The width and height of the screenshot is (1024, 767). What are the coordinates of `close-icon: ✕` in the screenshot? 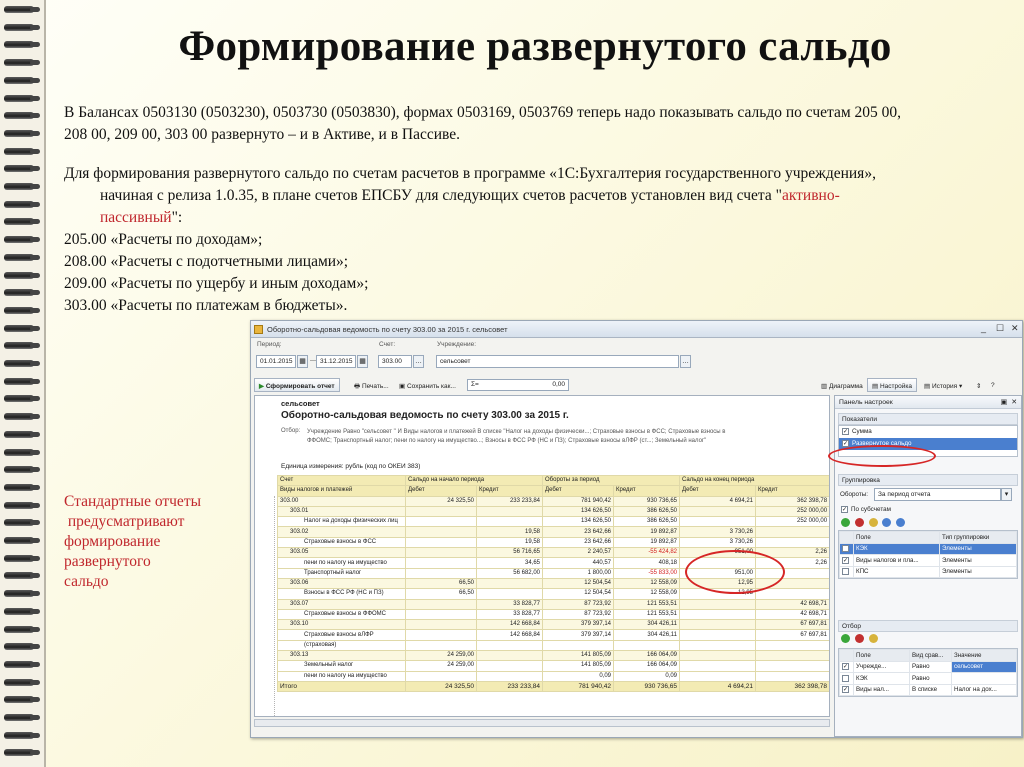 It's located at (1015, 328).